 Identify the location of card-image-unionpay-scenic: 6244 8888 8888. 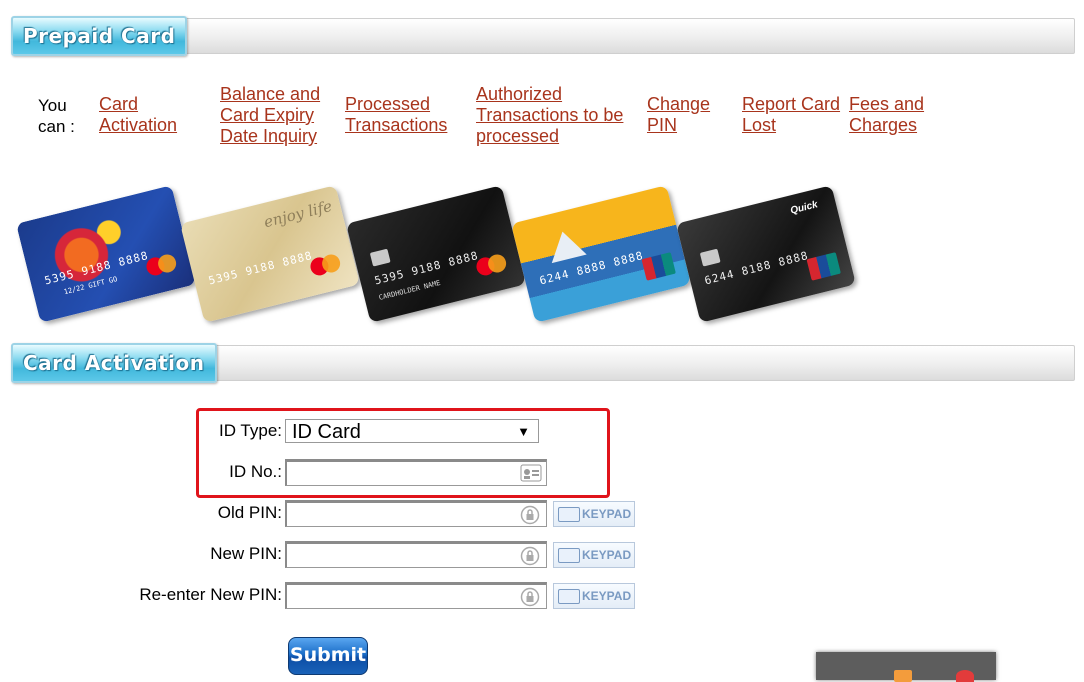
(601, 254).